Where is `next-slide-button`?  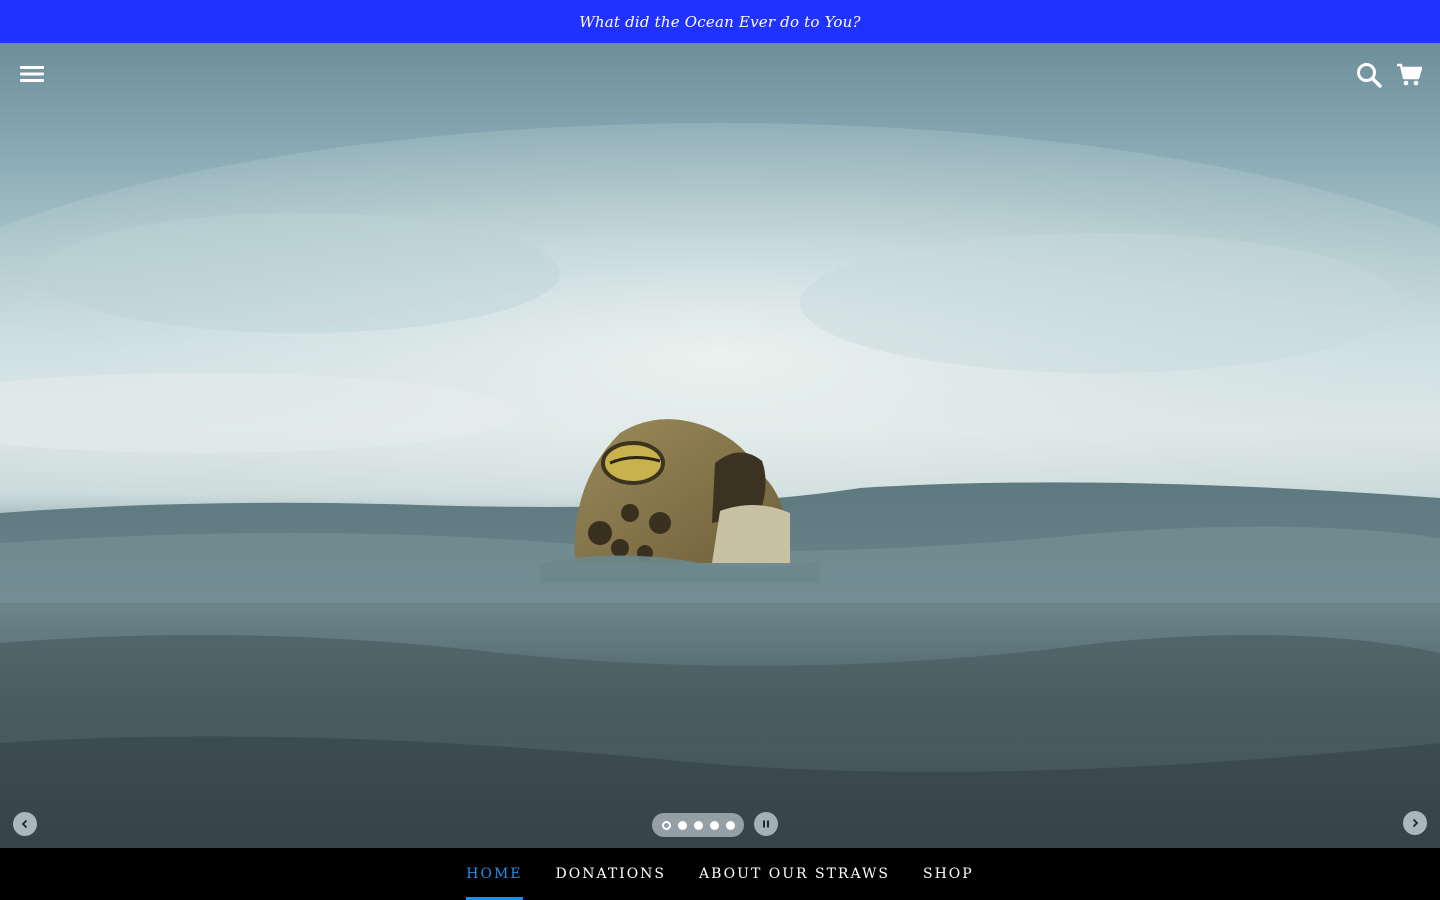 next-slide-button is located at coordinates (1415, 823).